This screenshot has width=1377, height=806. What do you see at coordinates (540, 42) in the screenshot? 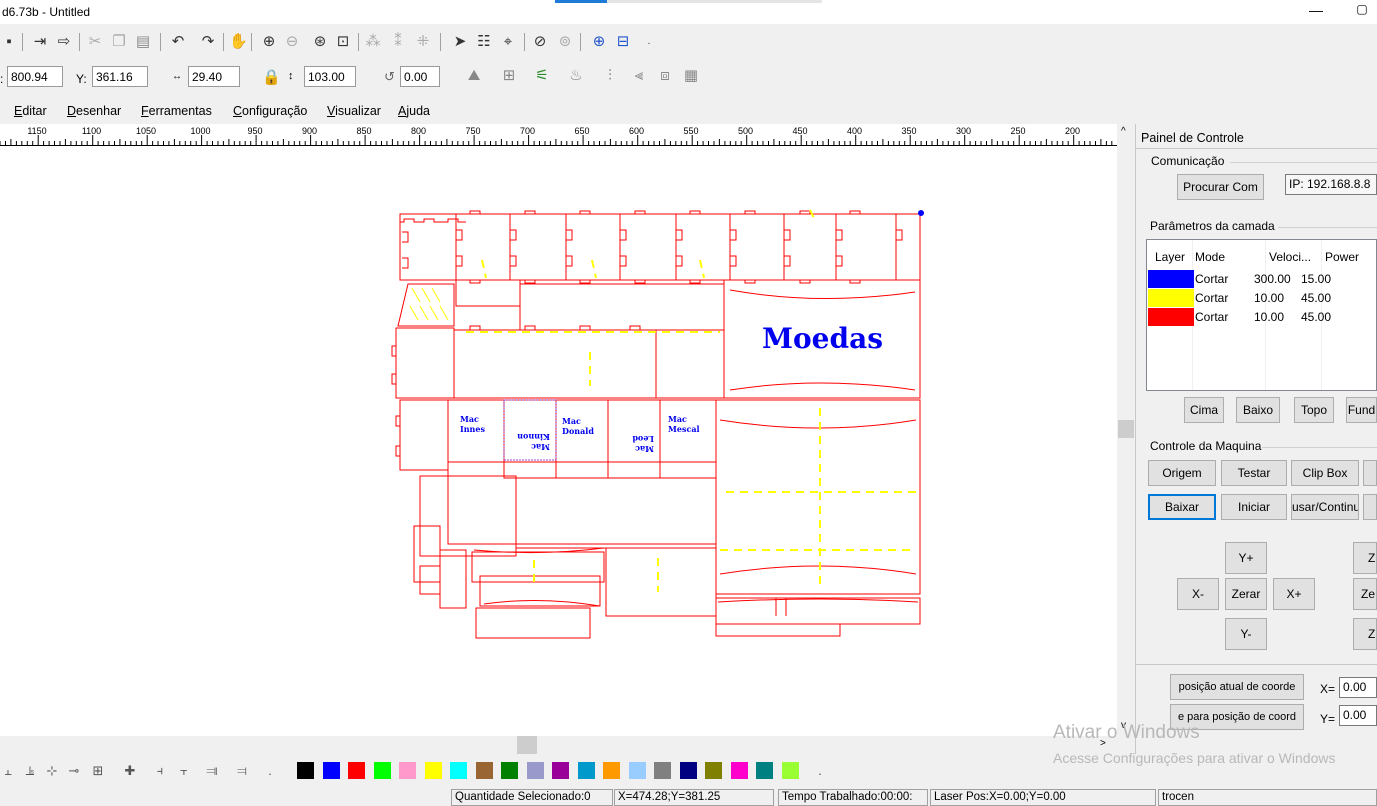
I see `offset-icon: ⊘` at bounding box center [540, 42].